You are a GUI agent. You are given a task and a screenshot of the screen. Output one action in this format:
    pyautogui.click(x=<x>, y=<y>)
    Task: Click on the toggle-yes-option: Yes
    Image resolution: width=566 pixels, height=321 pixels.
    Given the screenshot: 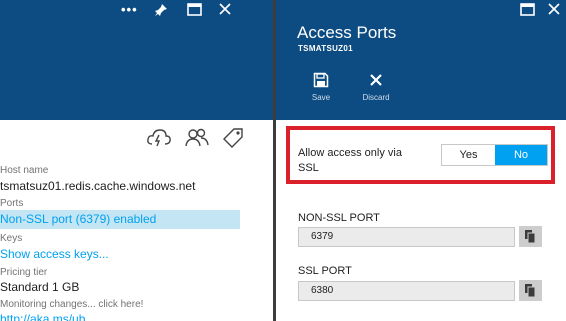 What is the action you would take?
    pyautogui.click(x=468, y=155)
    